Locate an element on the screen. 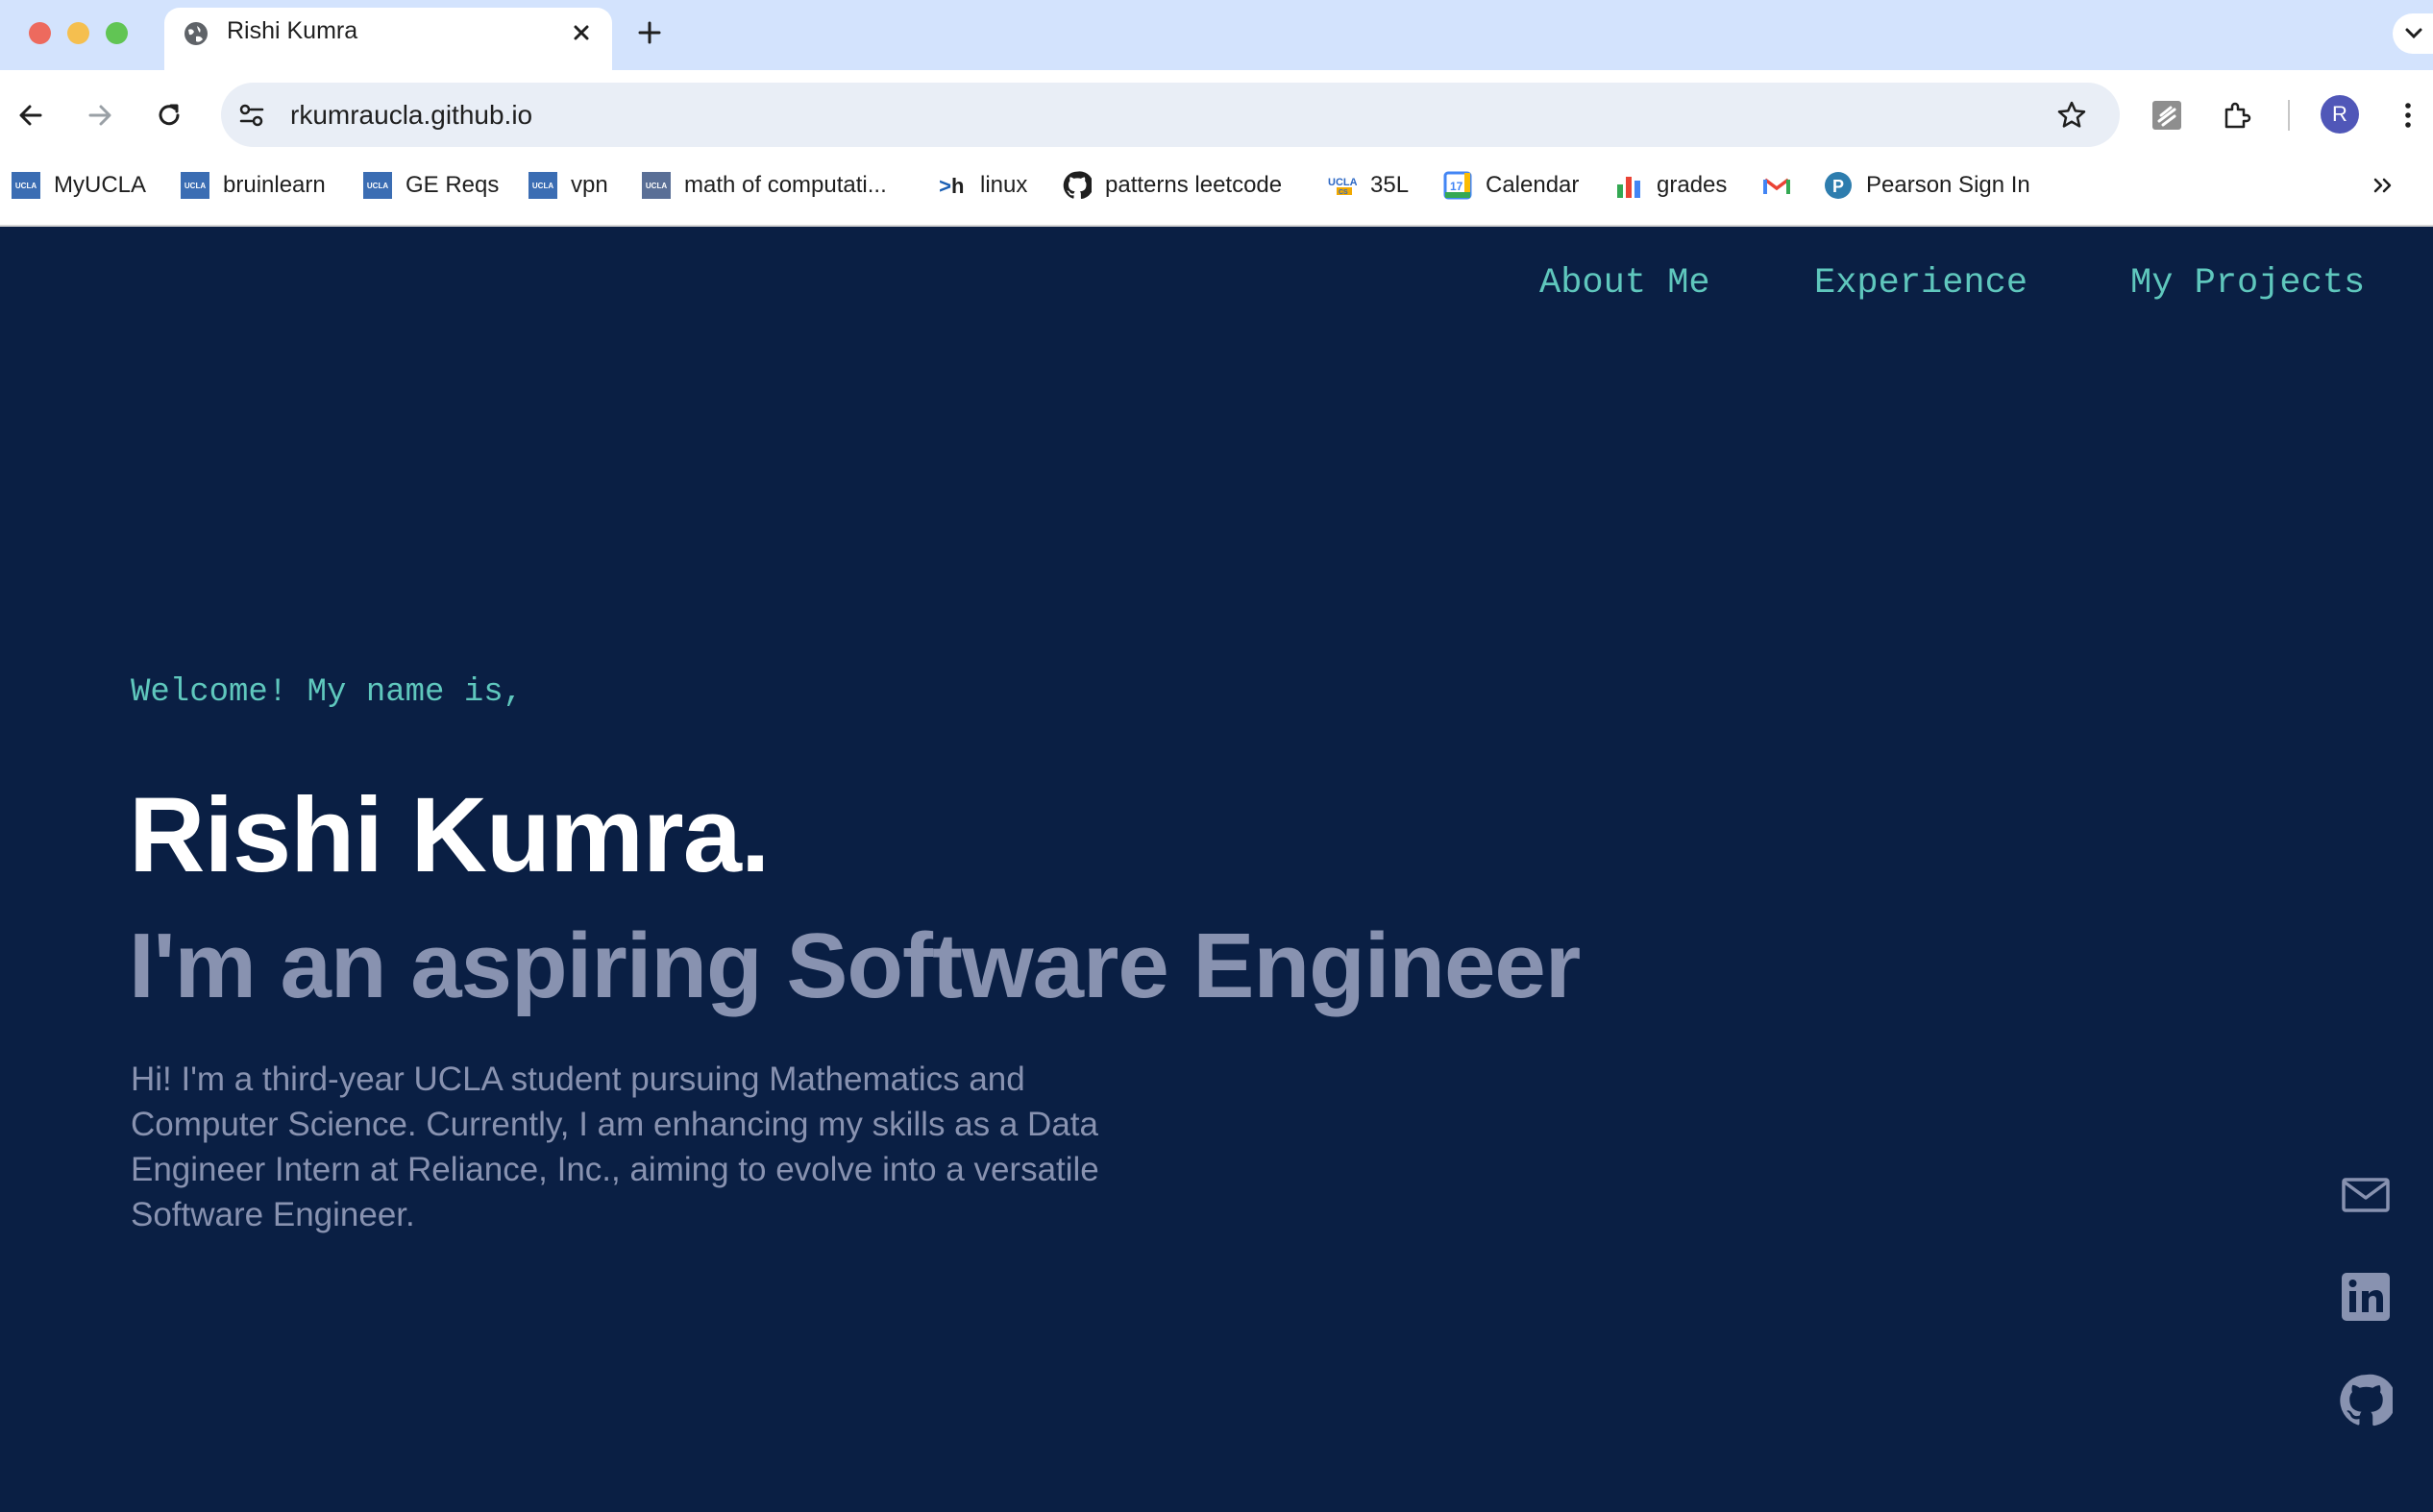 This screenshot has height=1512, width=2433. linkedin-icon is located at coordinates (2366, 1297).